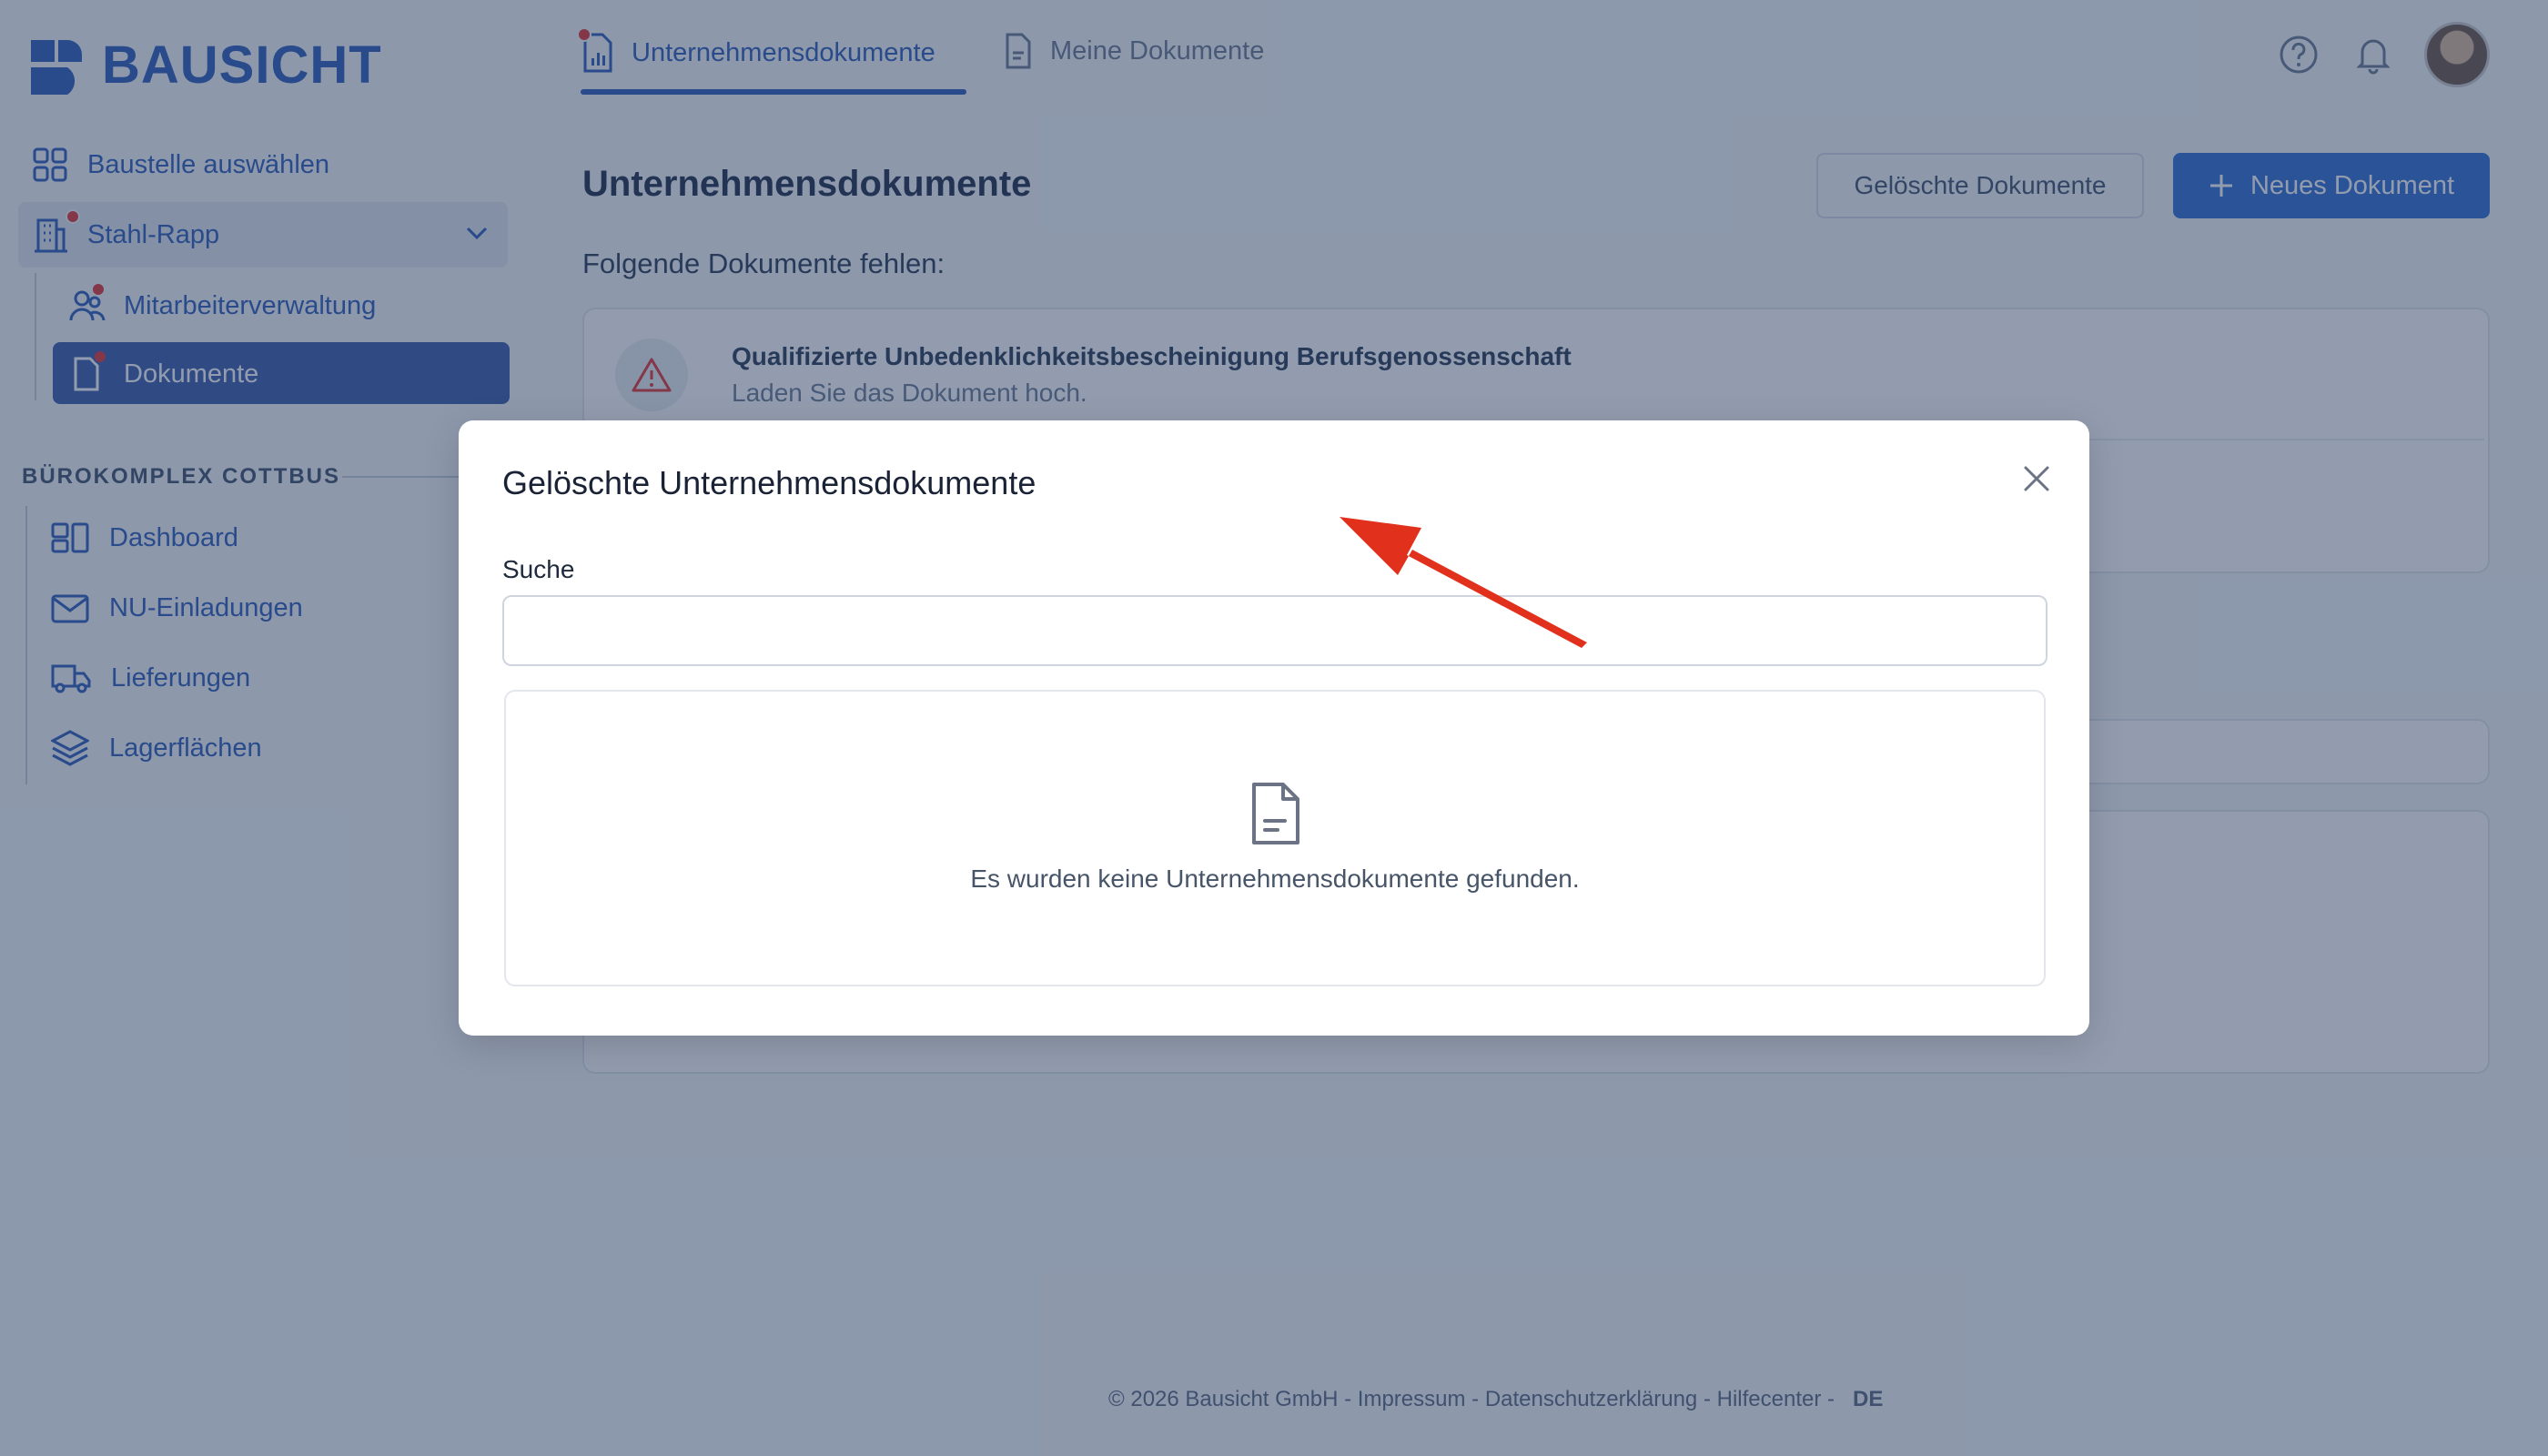 Image resolution: width=2548 pixels, height=1456 pixels. Describe the element at coordinates (1275, 630) in the screenshot. I see `search-input` at that location.